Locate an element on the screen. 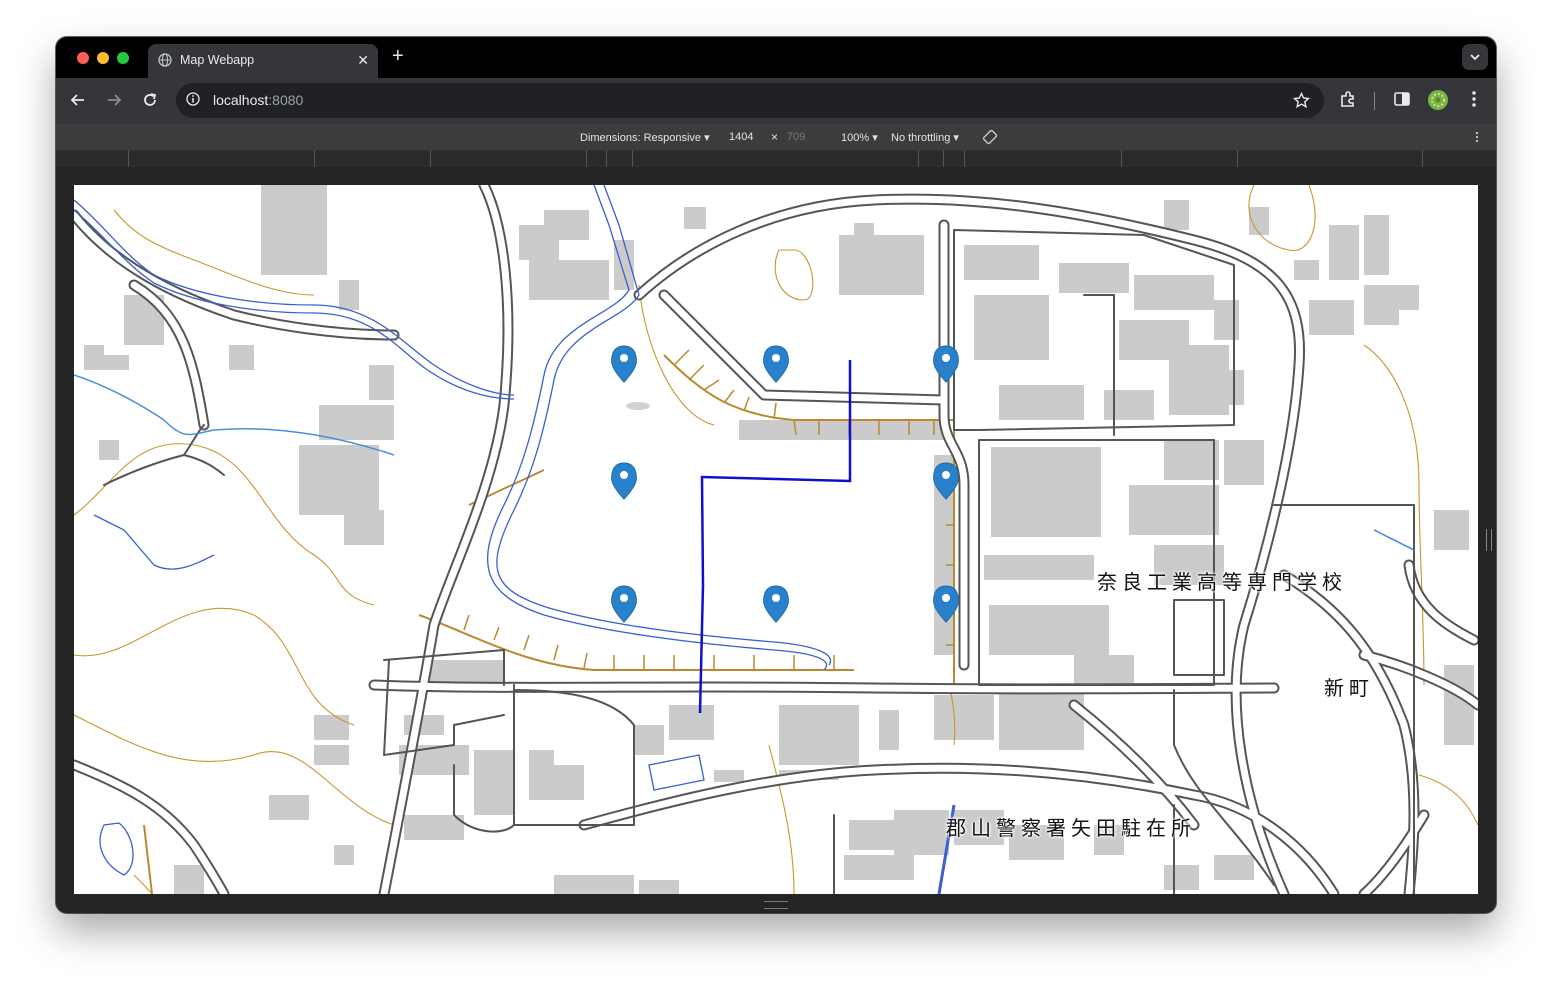 The width and height of the screenshot is (1552, 987). back-icon is located at coordinates (78, 100).